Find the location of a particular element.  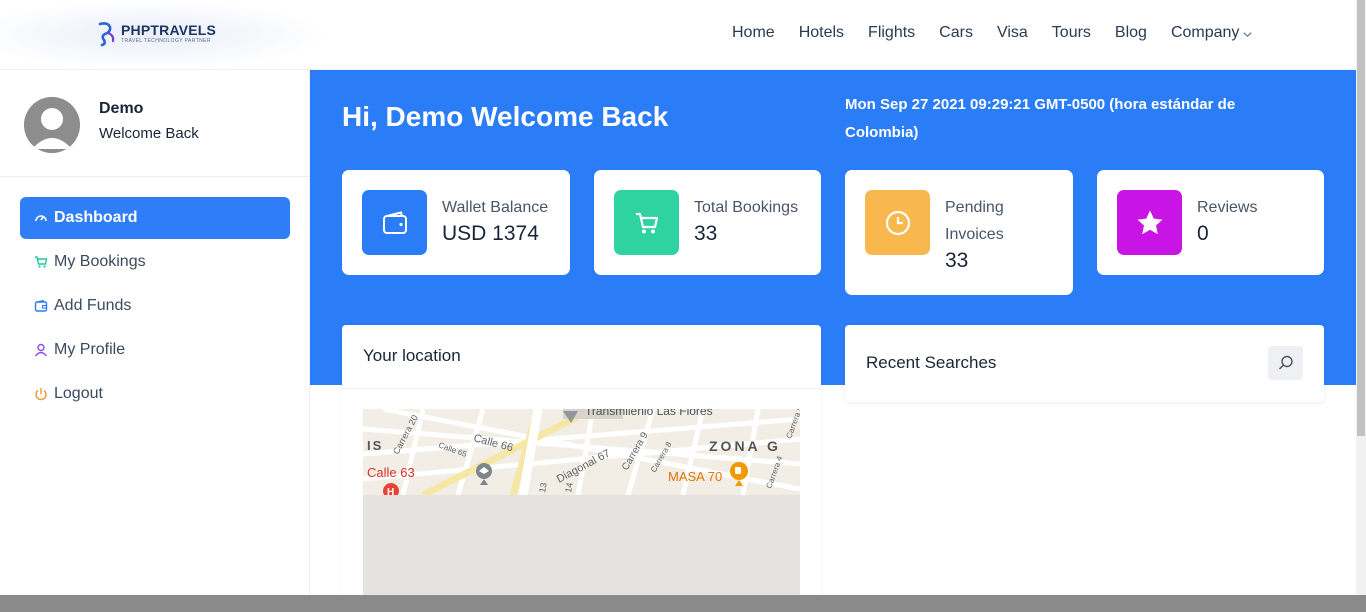

sidebar-item-label: Logout is located at coordinates (78, 393).